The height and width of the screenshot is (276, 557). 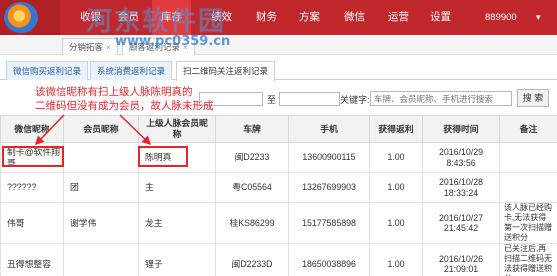 What do you see at coordinates (93, 130) in the screenshot?
I see `annotation-arrows` at bounding box center [93, 130].